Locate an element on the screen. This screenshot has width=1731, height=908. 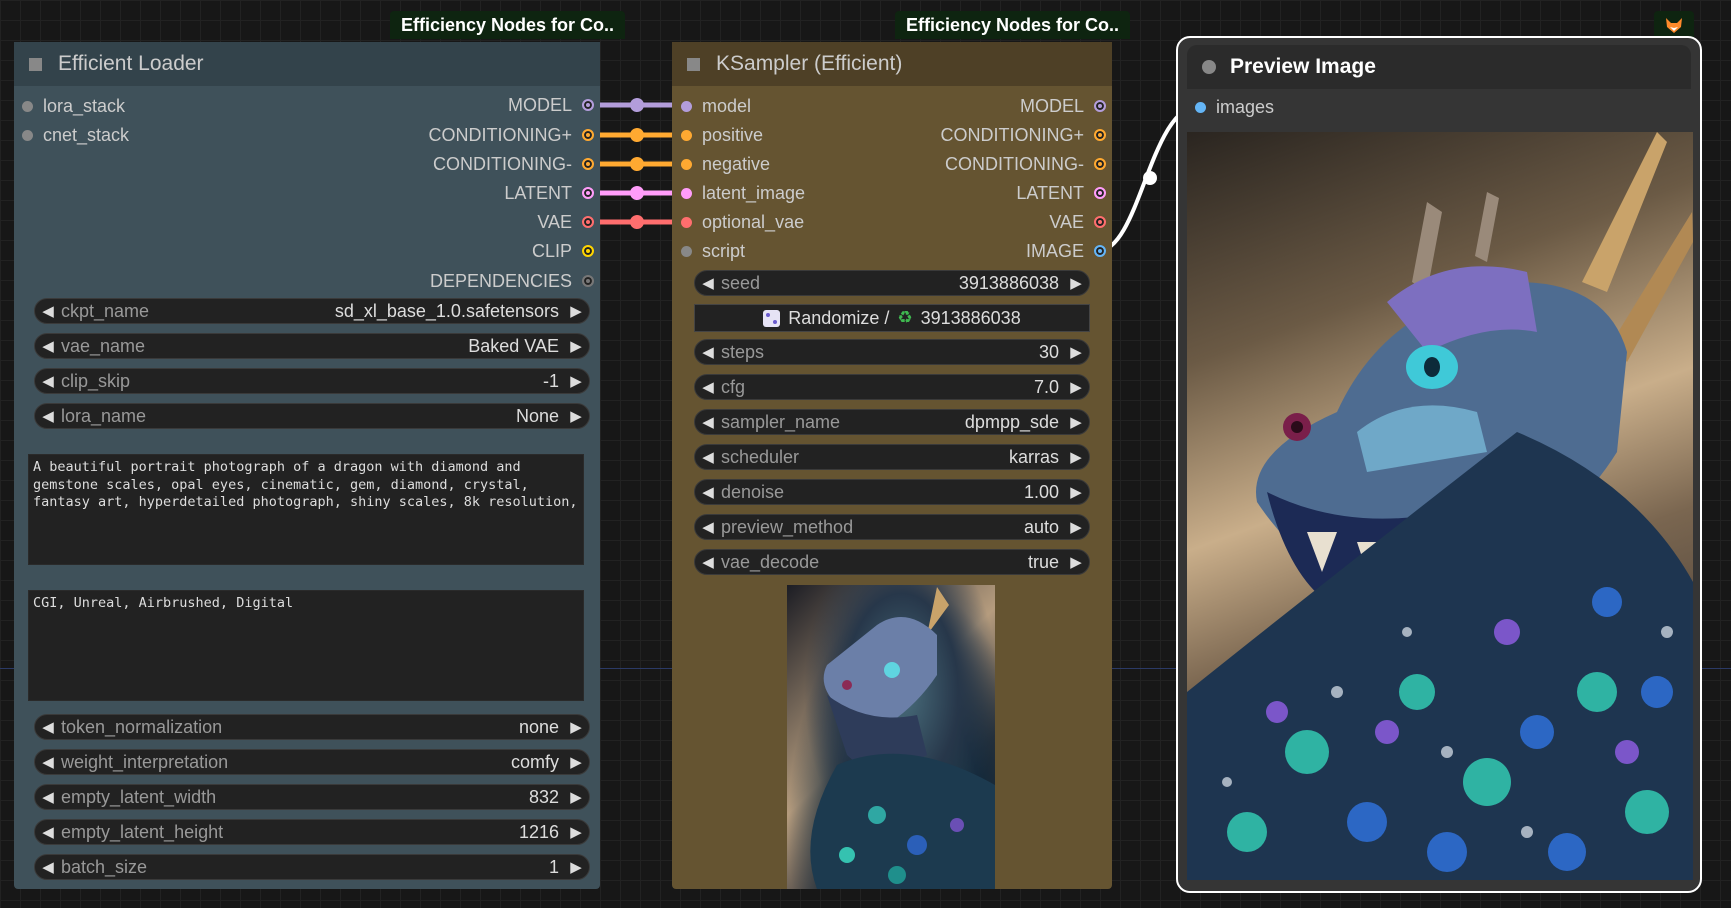
widget-cfg: ◀ cfg 7.0 ▶ is located at coordinates (892, 387).